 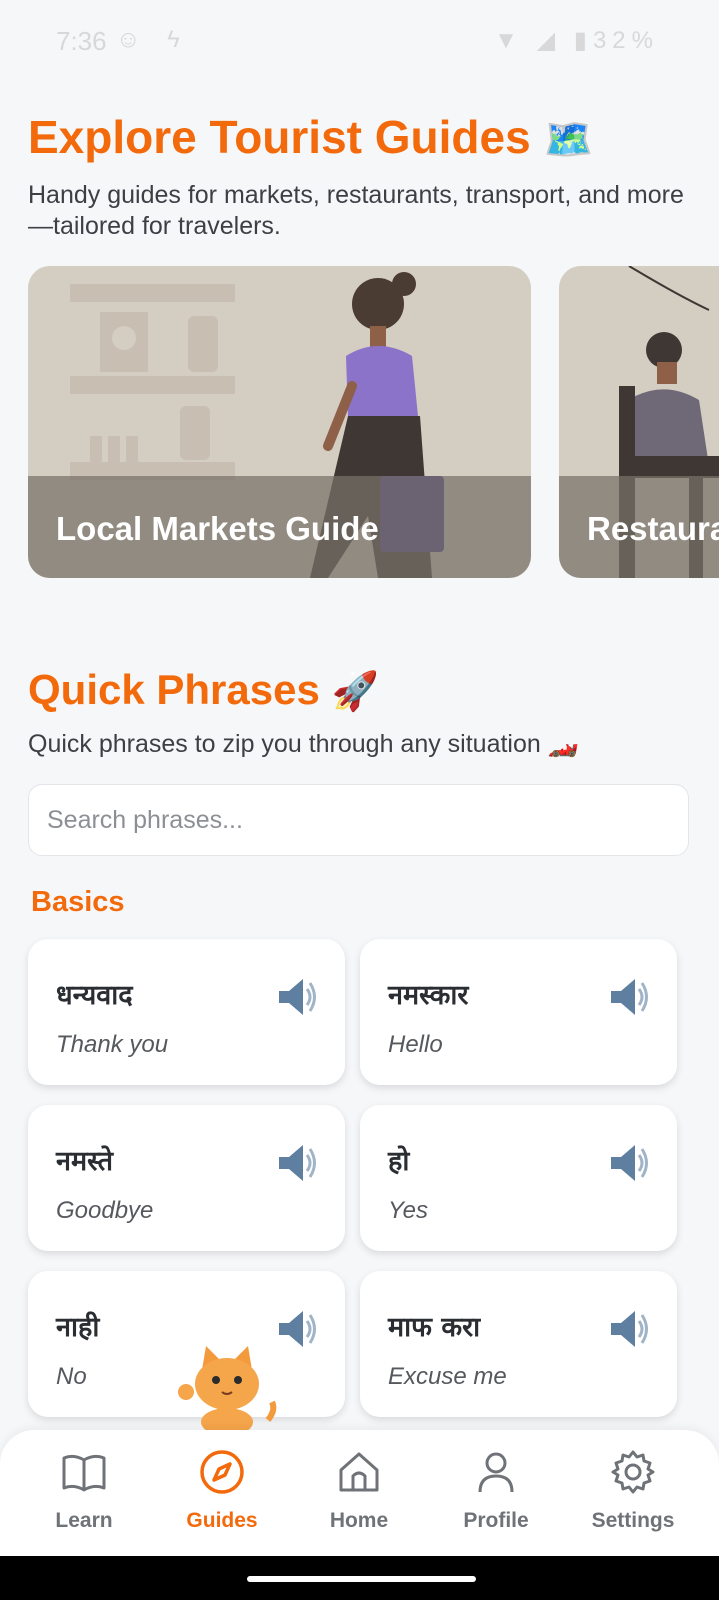 I want to click on search-input, so click(x=358, y=820).